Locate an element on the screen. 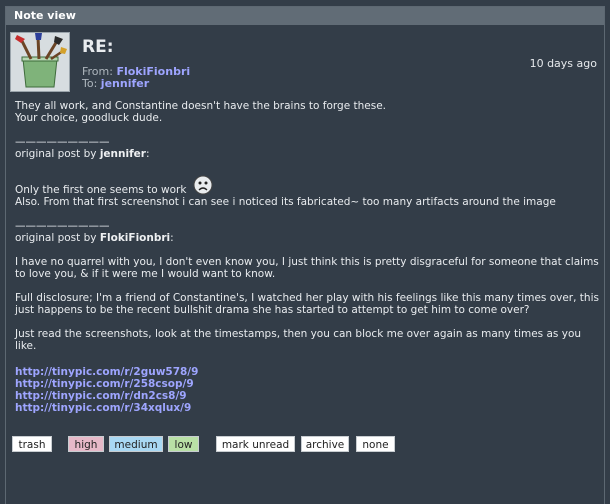 Image resolution: width=610 pixels, height=504 pixels. priority-low-button: low is located at coordinates (183, 444).